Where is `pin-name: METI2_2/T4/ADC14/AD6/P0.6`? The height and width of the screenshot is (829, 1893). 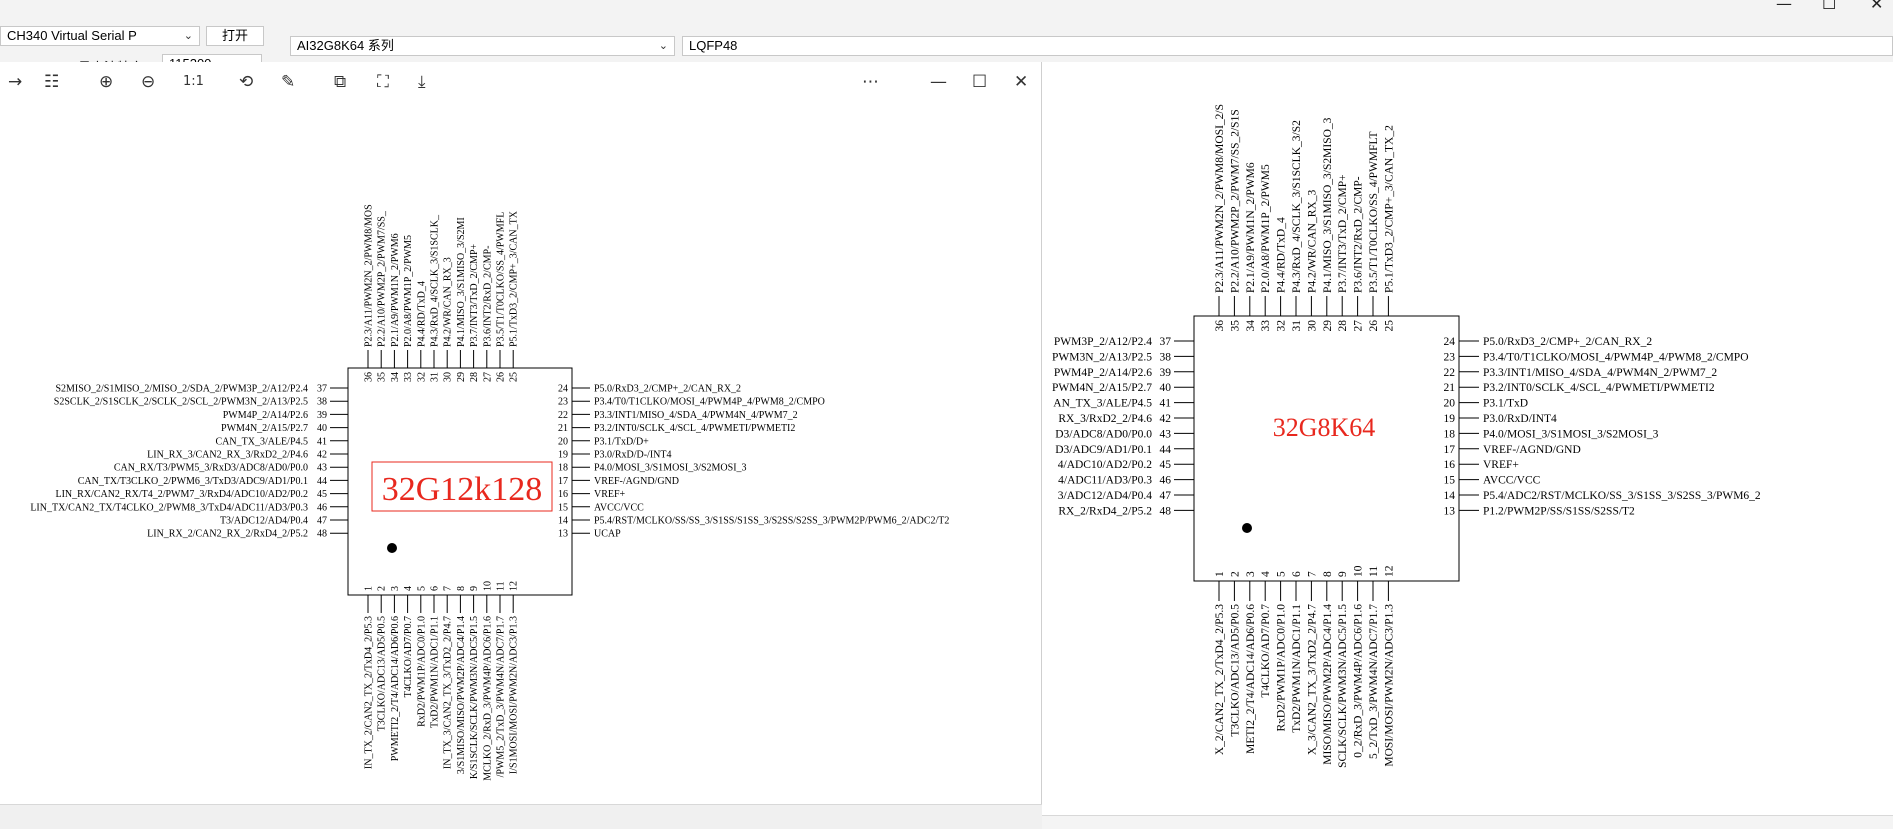
pin-name: METI2_2/T4/ADC14/AD6/P0.6 is located at coordinates (1251, 679).